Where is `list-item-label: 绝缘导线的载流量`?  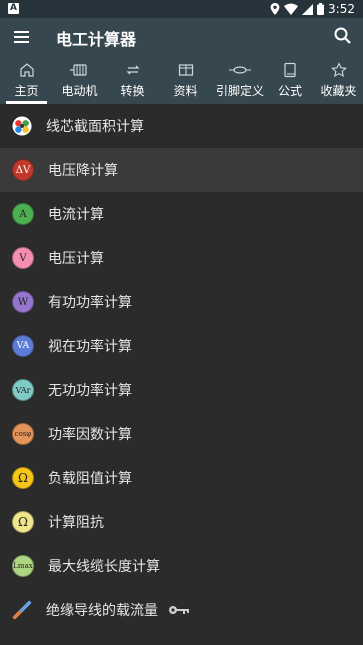
list-item-label: 绝缘导线的载流量 is located at coordinates (102, 611).